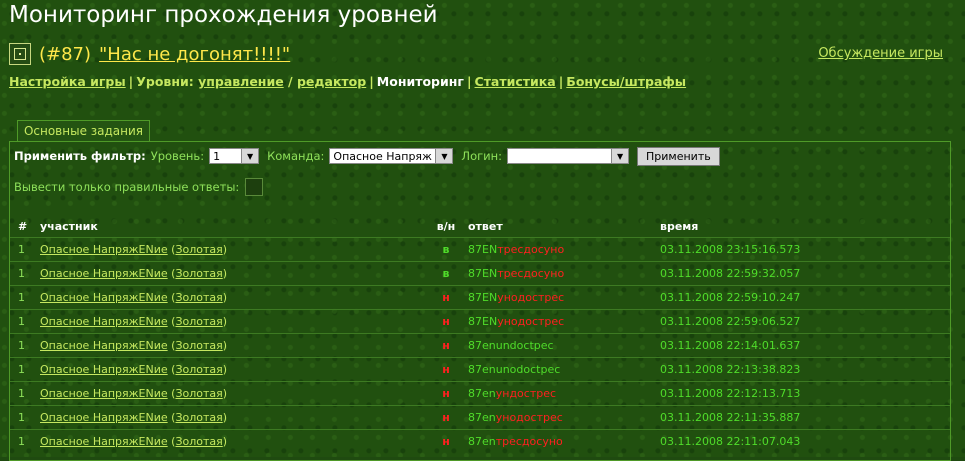 This screenshot has height=461, width=965. Describe the element at coordinates (331, 81) in the screenshot. I see `nav-editor: редактор` at that location.